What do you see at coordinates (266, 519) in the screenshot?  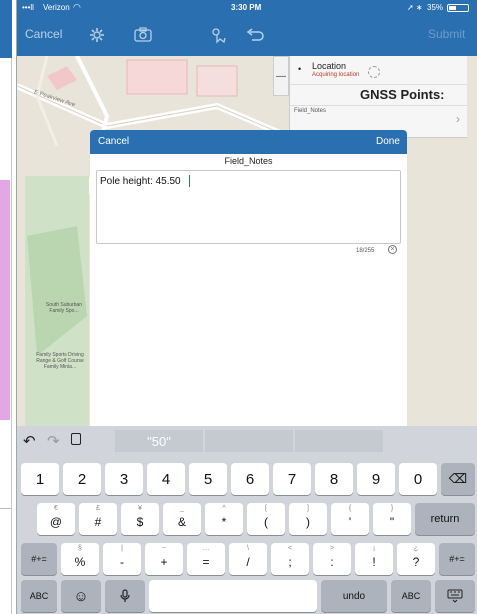 I see `key-open-paren: [(` at bounding box center [266, 519].